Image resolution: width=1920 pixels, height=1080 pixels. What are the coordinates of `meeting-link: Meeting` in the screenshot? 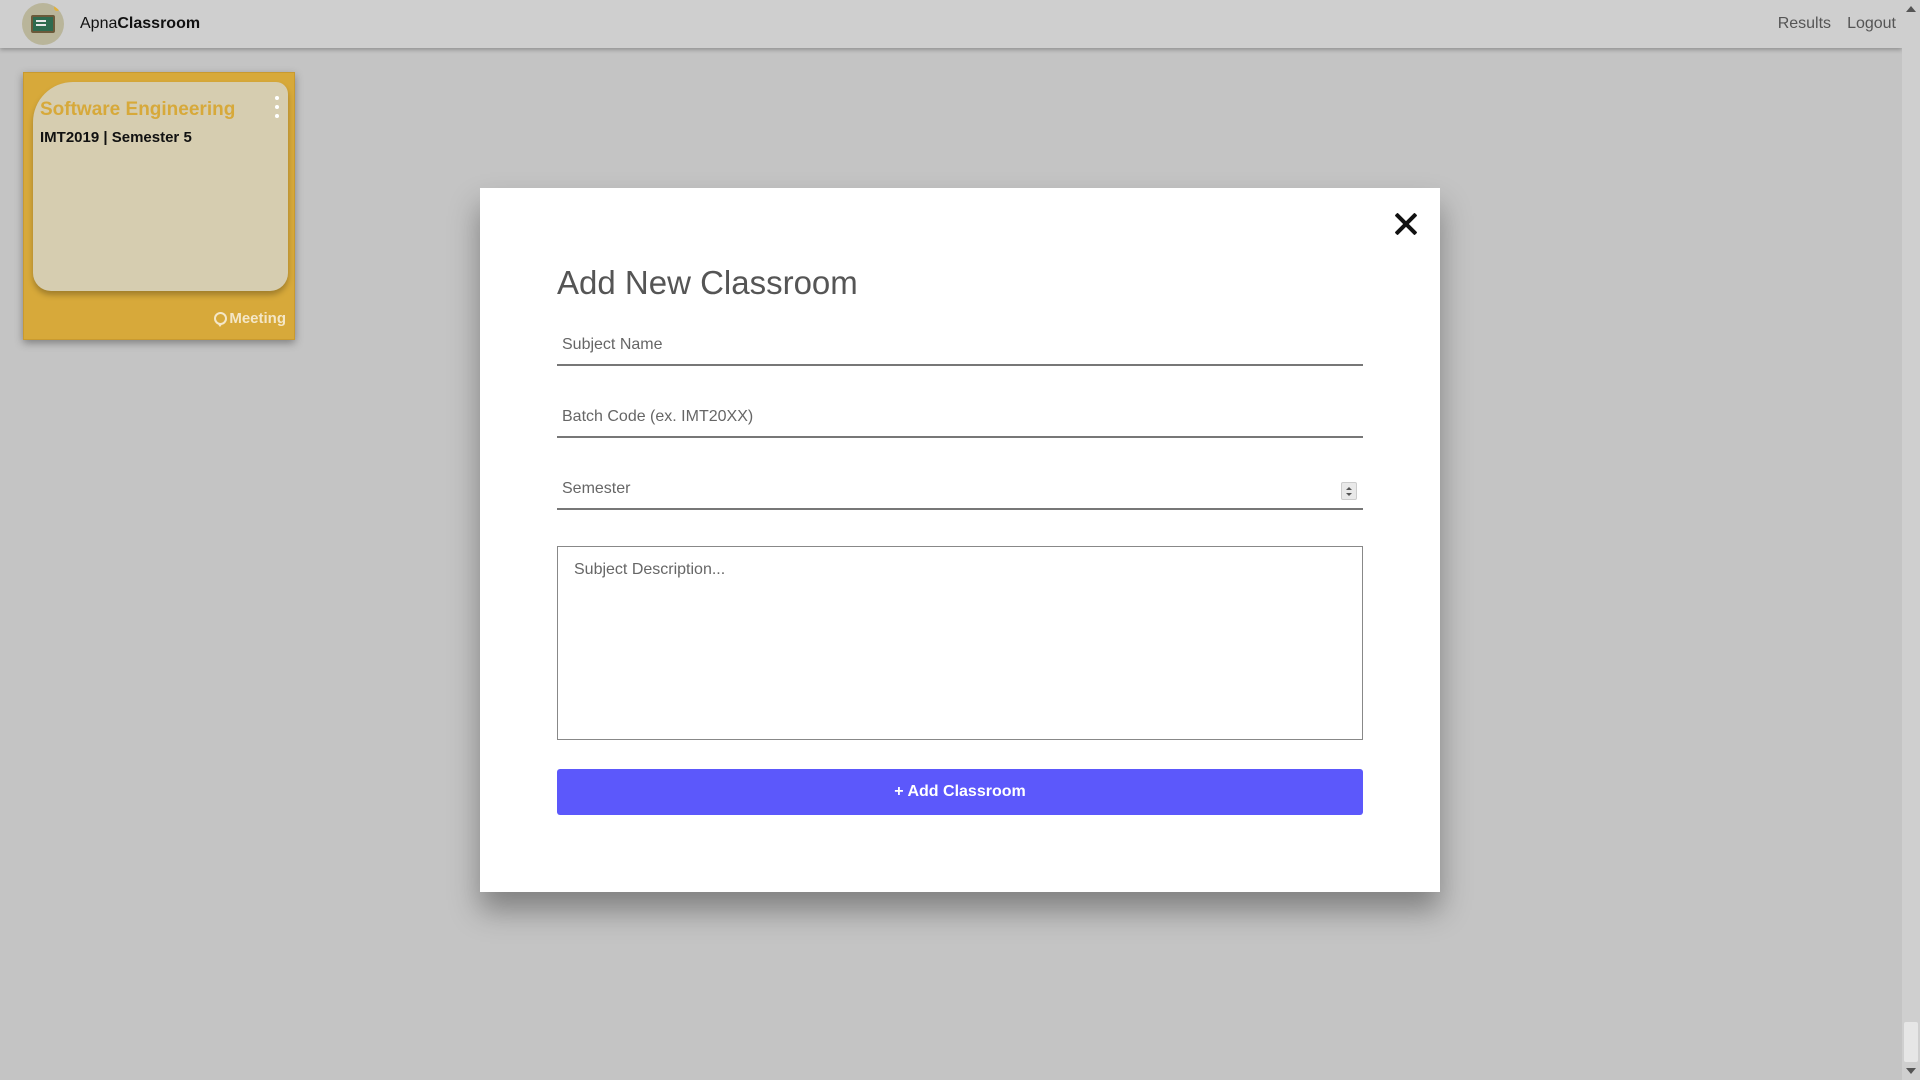 It's located at (250, 318).